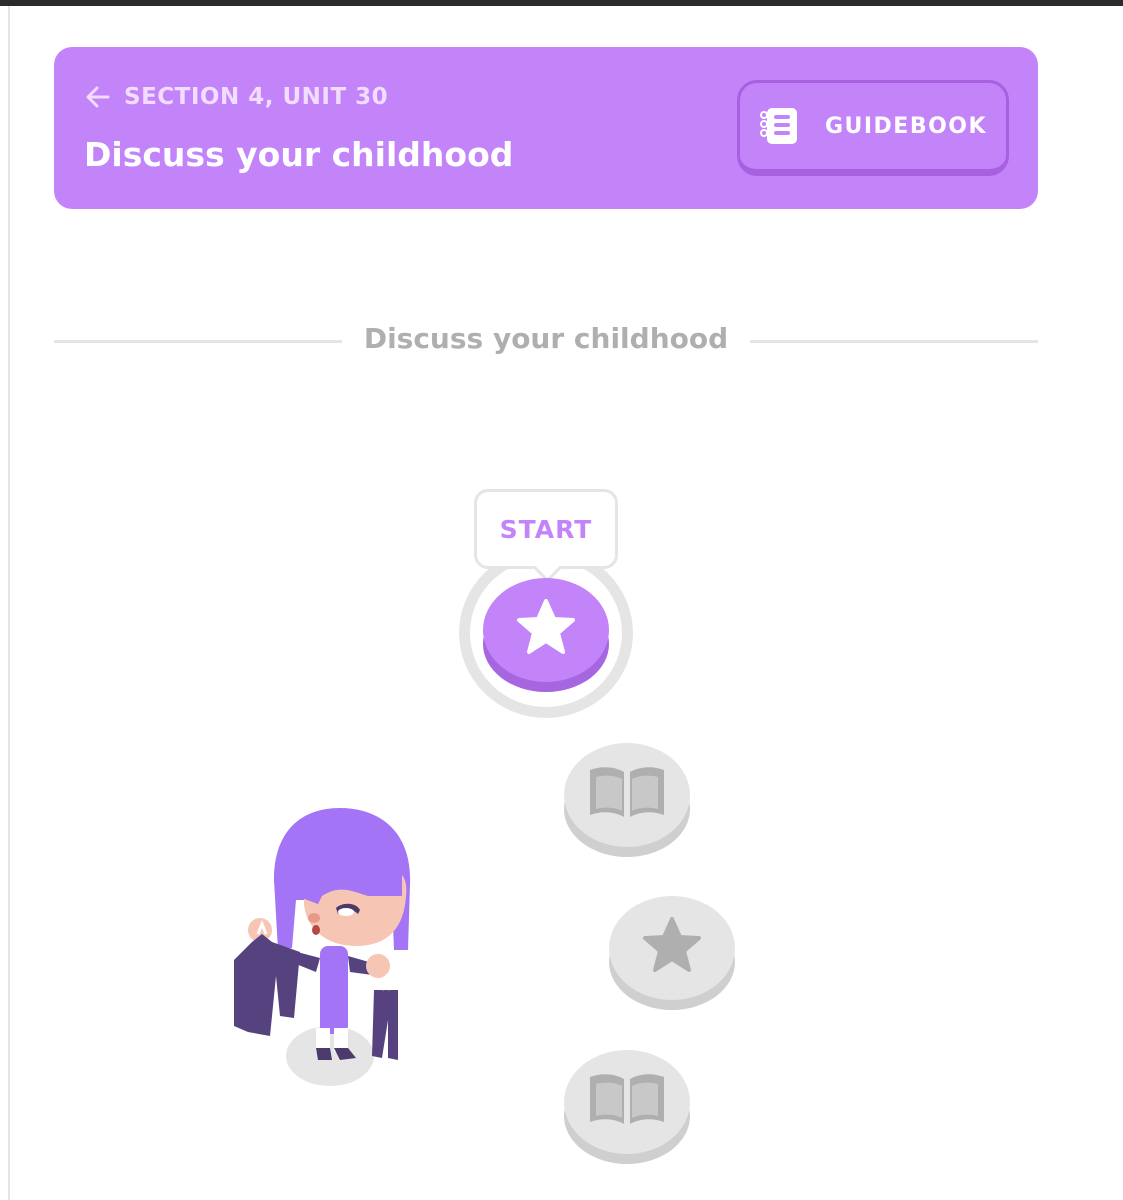 The height and width of the screenshot is (1200, 1123). I want to click on guidebook-button: GUIDEBOOK, so click(873, 128).